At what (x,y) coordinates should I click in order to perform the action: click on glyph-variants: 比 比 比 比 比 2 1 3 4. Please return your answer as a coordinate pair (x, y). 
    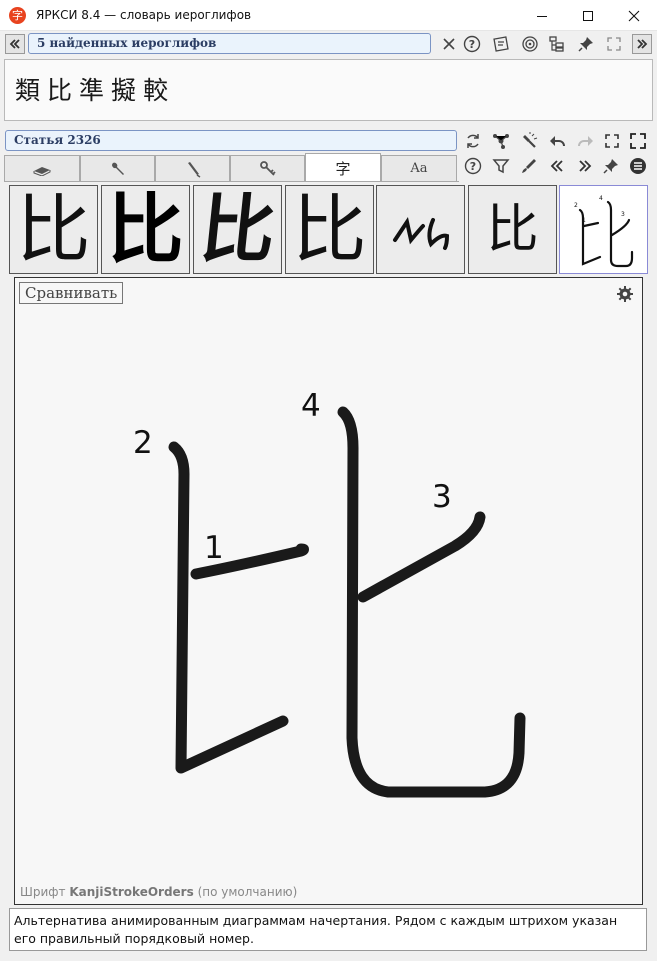
    Looking at the image, I should click on (328, 229).